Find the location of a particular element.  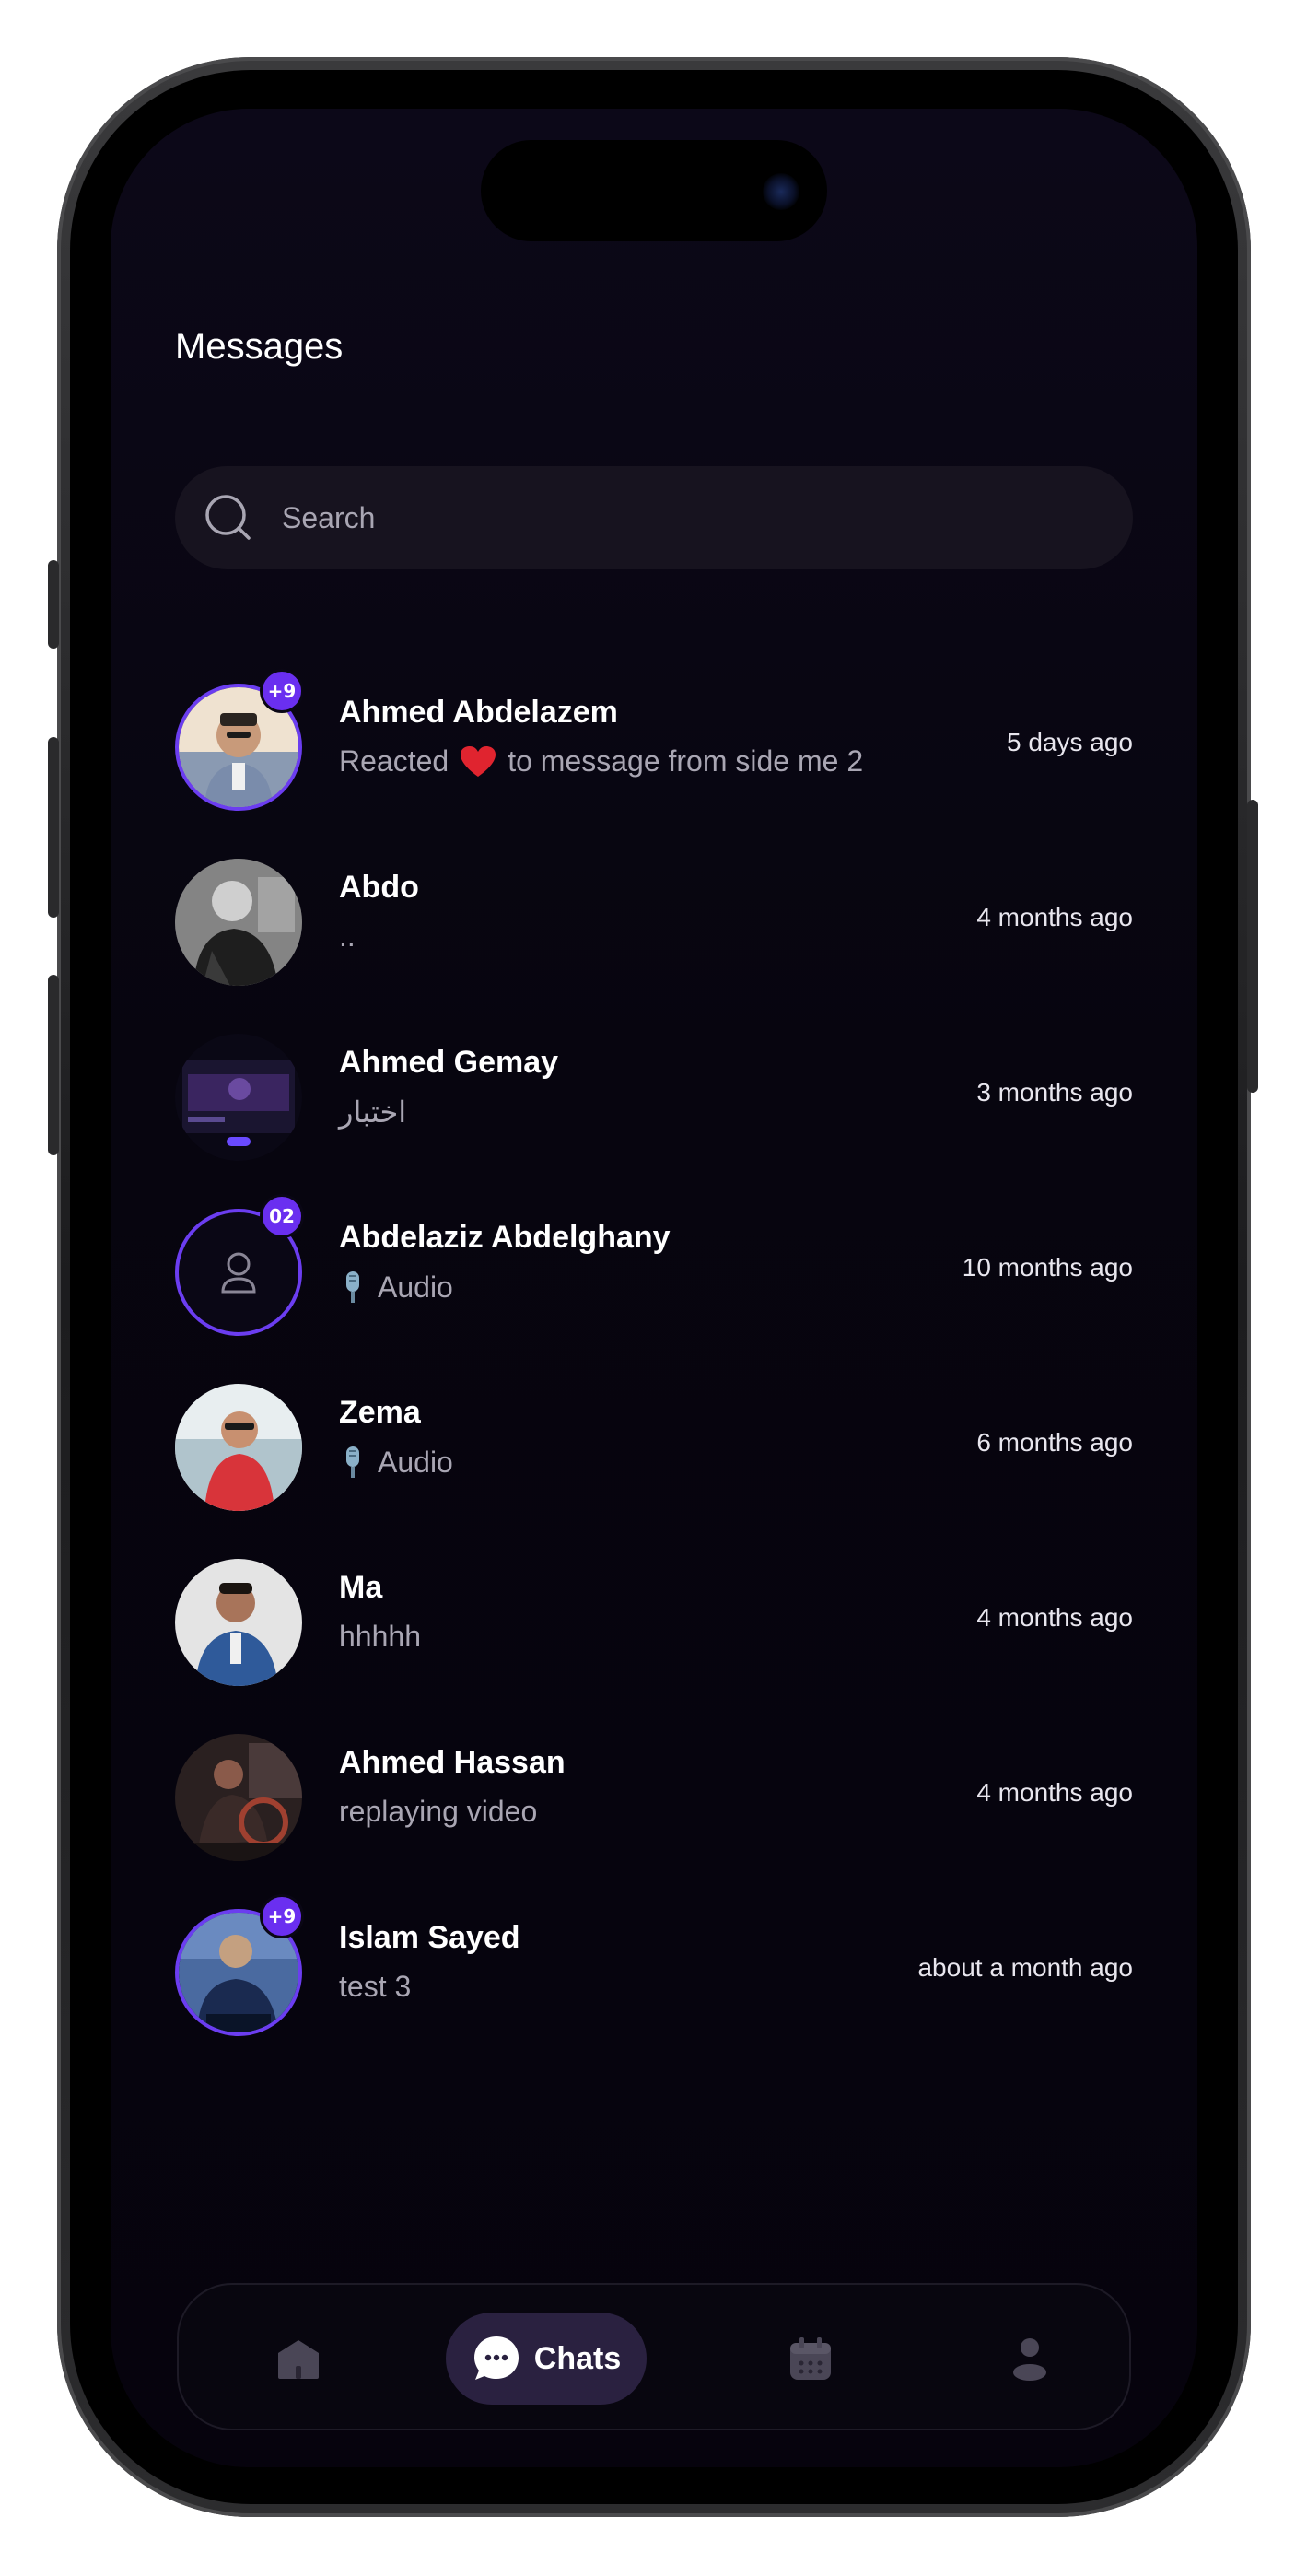

nav-home is located at coordinates (298, 2359).